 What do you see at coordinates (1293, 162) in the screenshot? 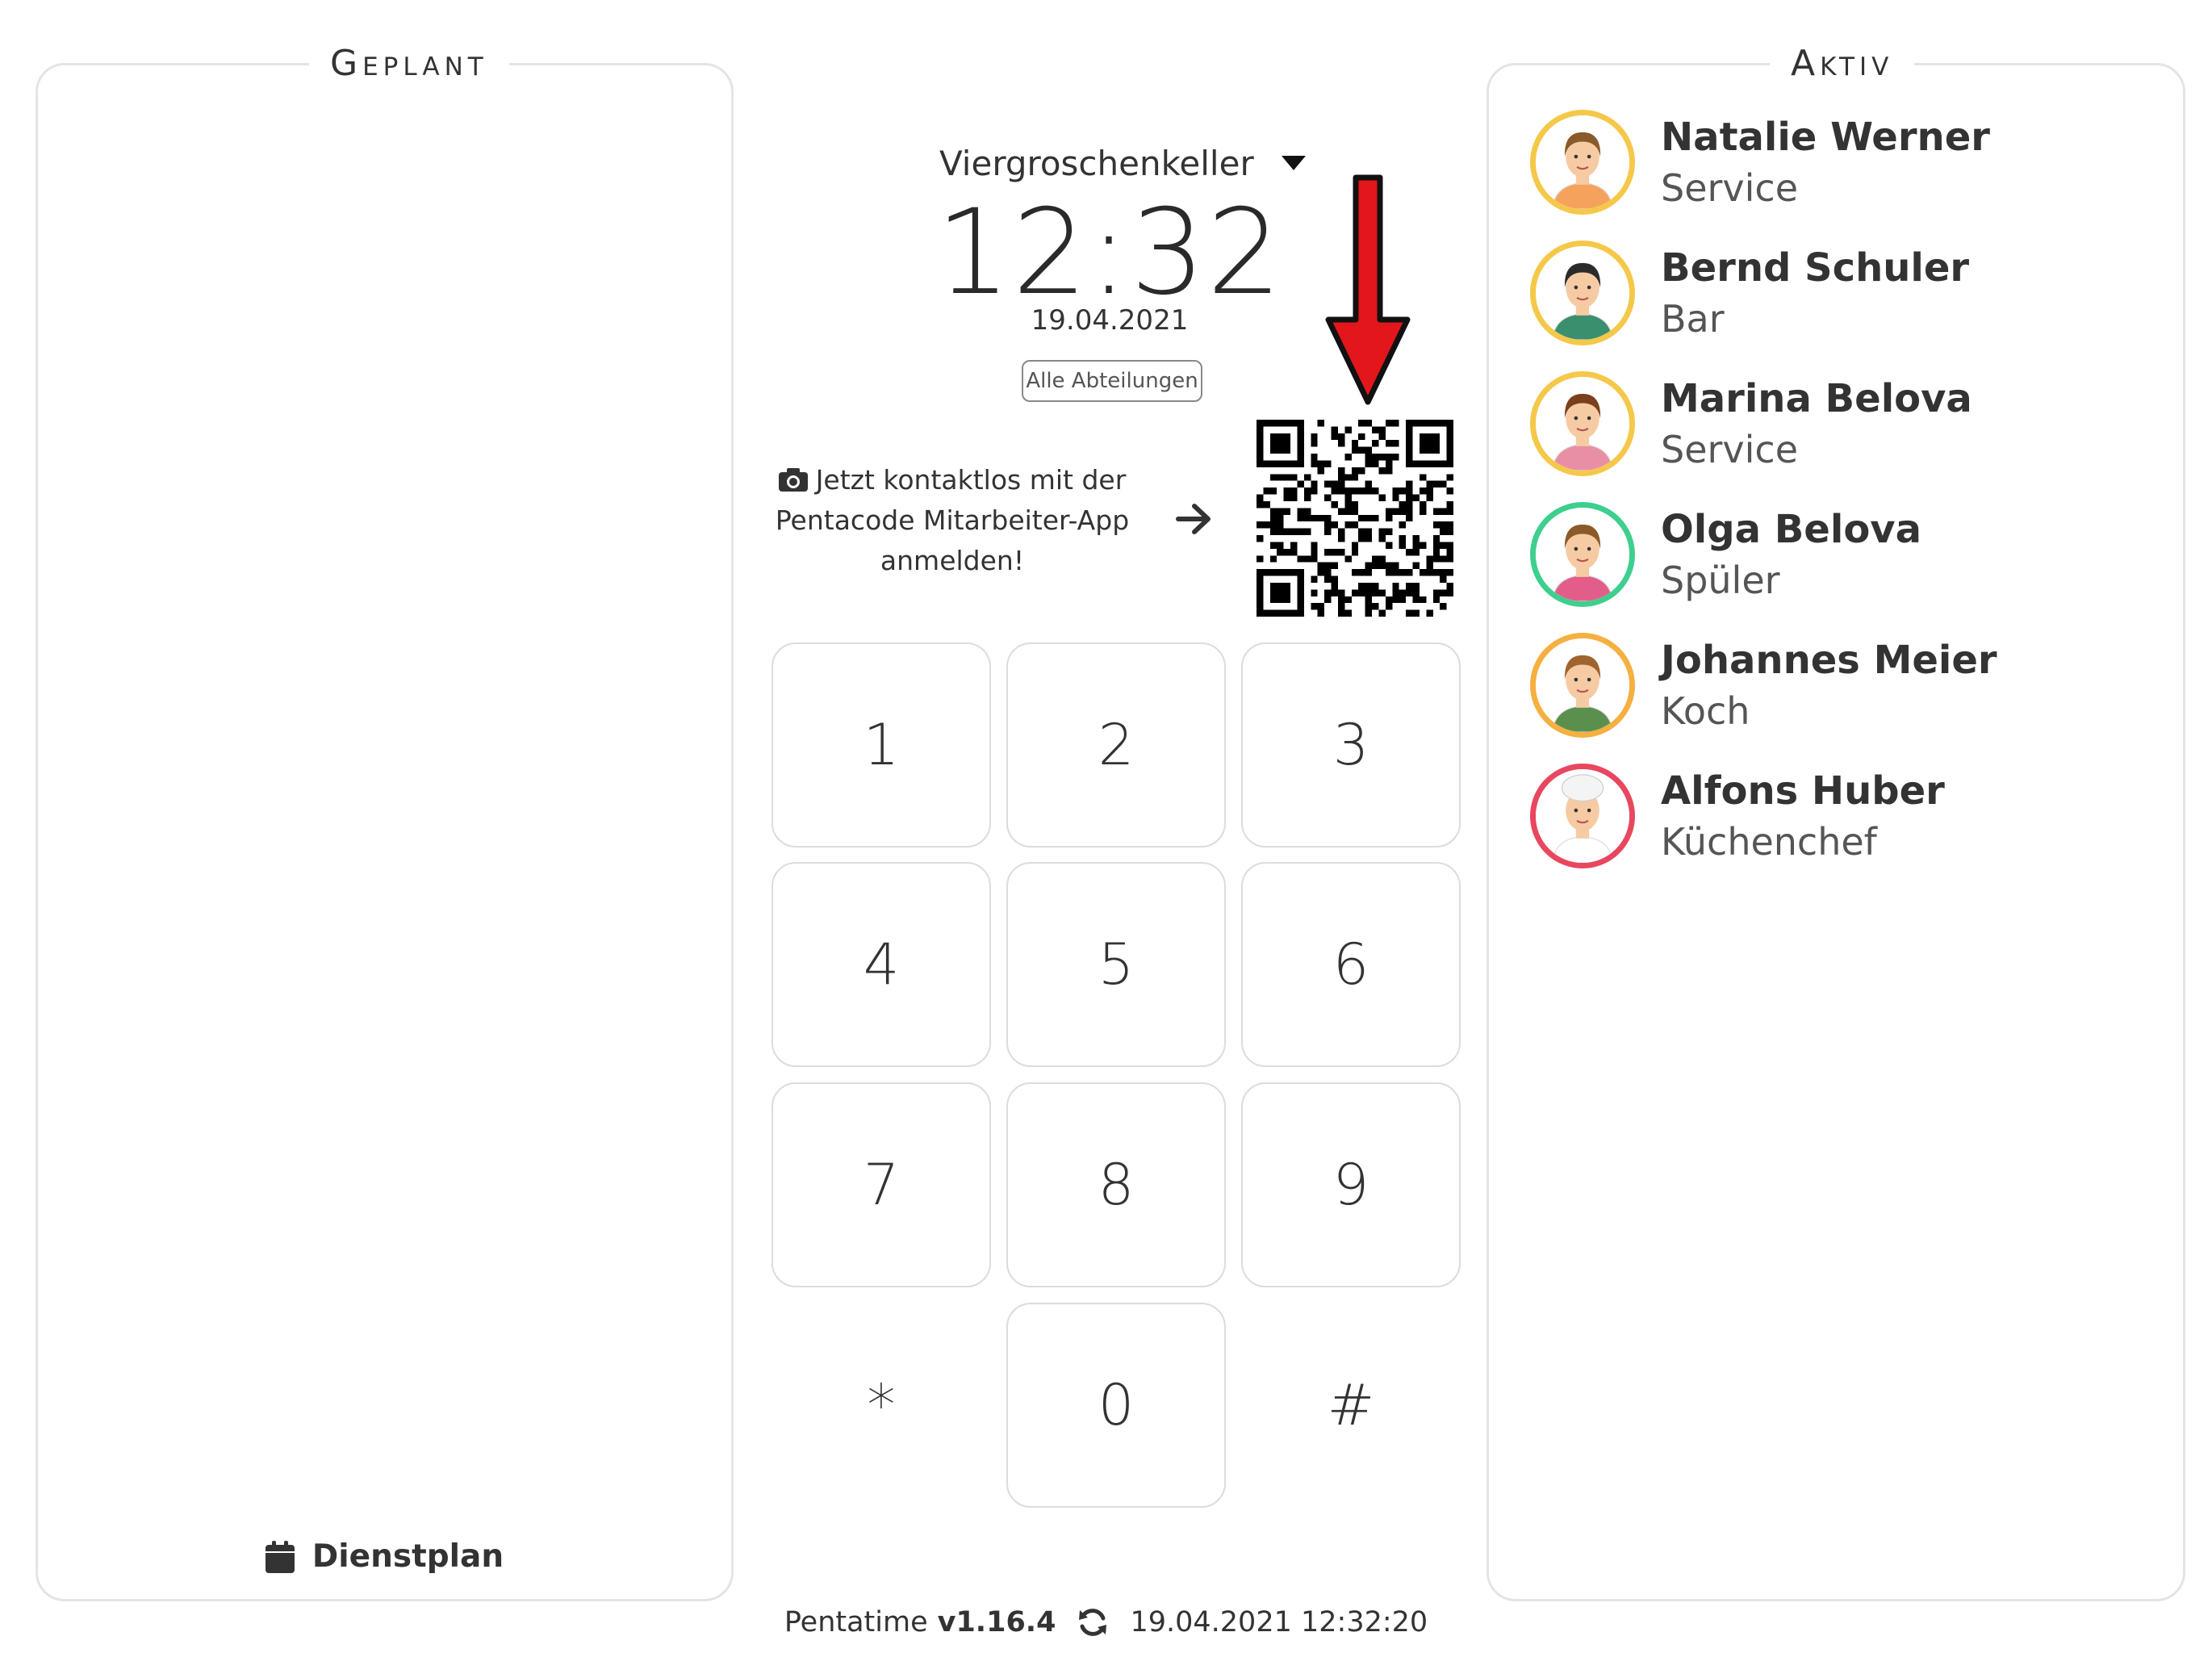
I see `caret-down-icon` at bounding box center [1293, 162].